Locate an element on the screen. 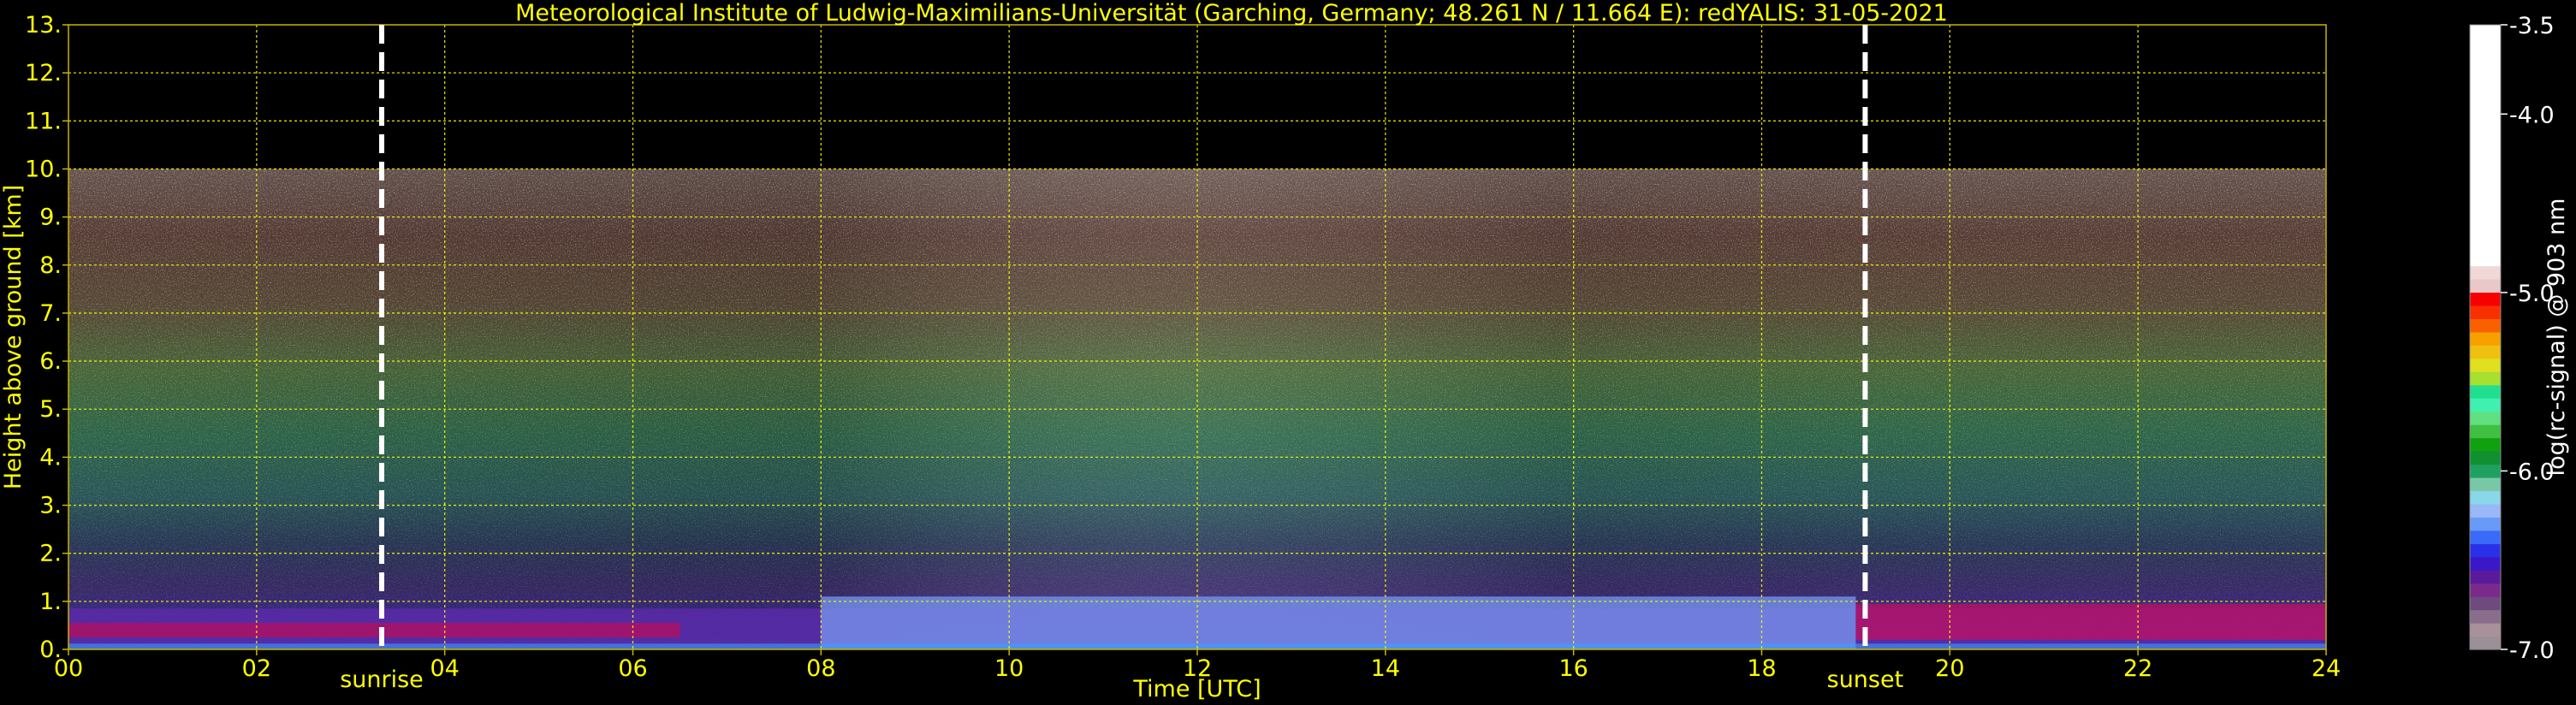  x-tick-label: 06 is located at coordinates (632, 668).